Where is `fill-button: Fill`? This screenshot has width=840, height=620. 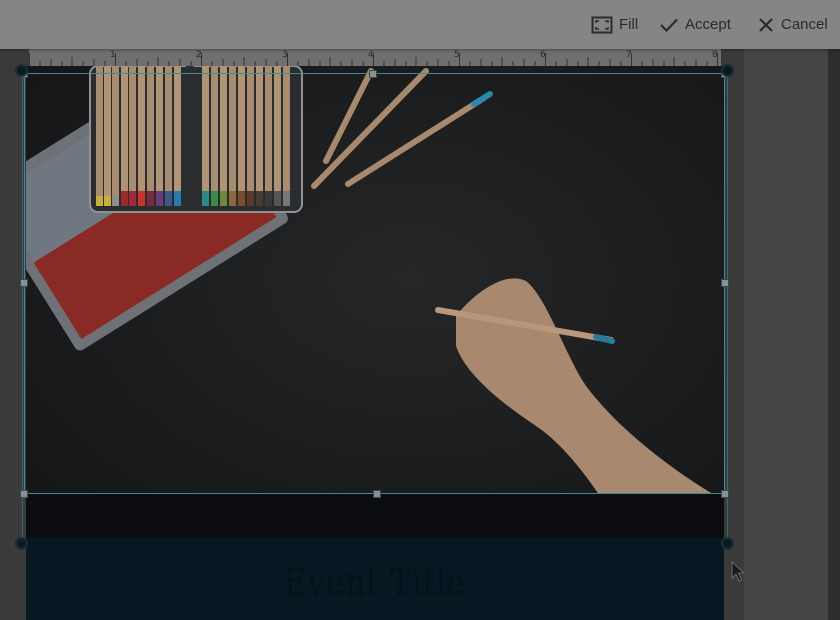
fill-button: Fill is located at coordinates (614, 24).